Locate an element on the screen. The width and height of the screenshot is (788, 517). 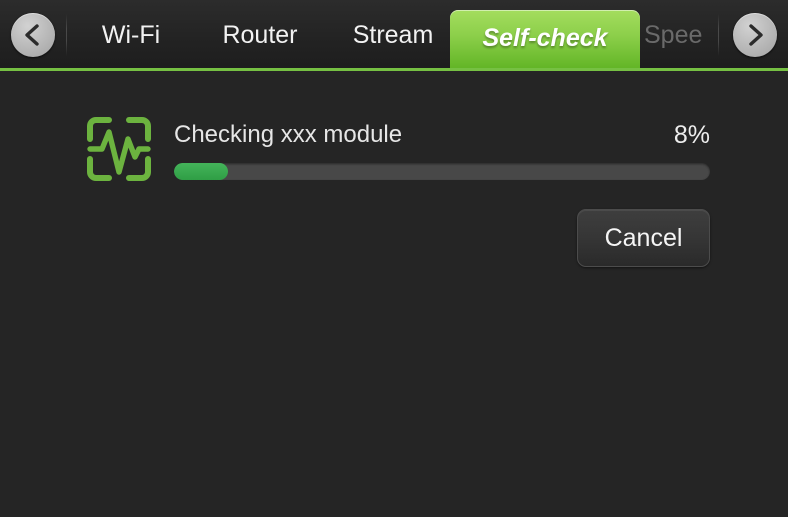
chevron-left-icon is located at coordinates (32, 35).